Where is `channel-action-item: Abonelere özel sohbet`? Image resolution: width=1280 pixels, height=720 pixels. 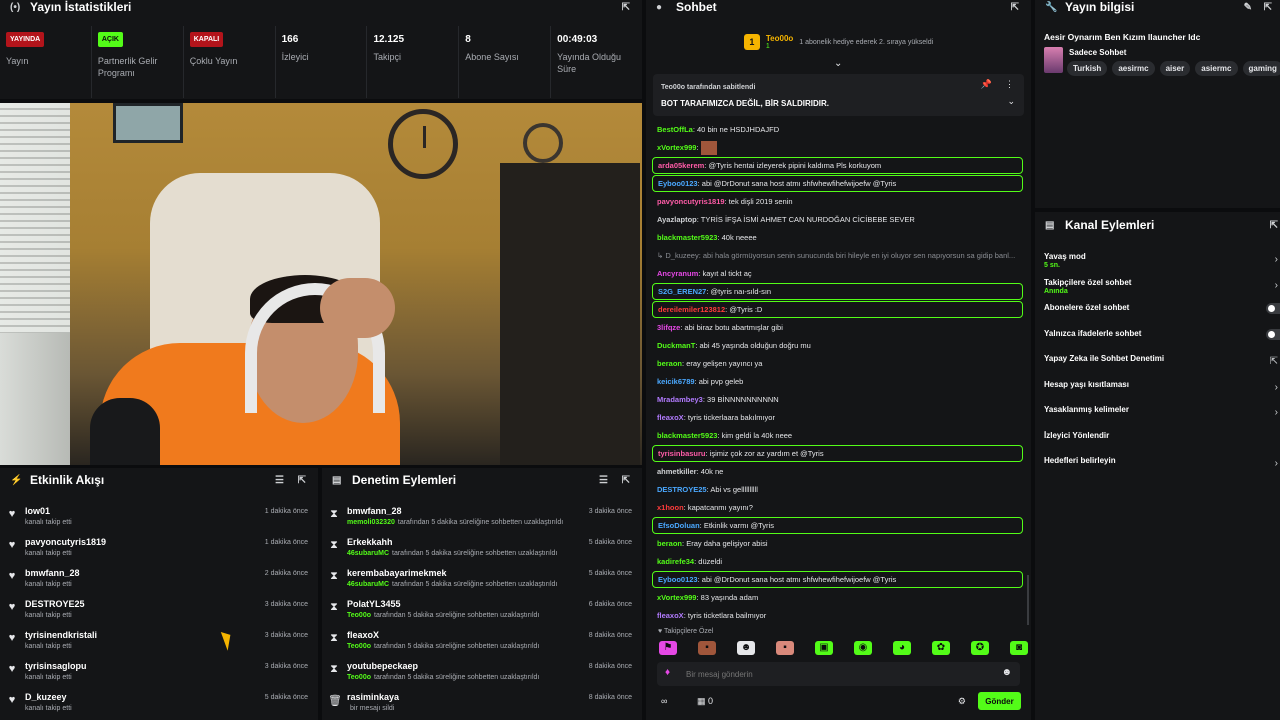
channel-action-item: Abonelere özel sohbet is located at coordinates (1162, 316).